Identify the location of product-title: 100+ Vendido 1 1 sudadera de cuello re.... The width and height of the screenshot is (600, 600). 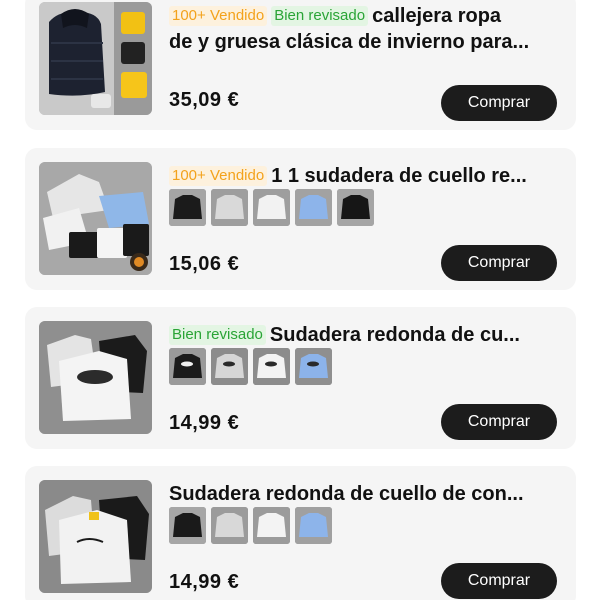
(363, 176).